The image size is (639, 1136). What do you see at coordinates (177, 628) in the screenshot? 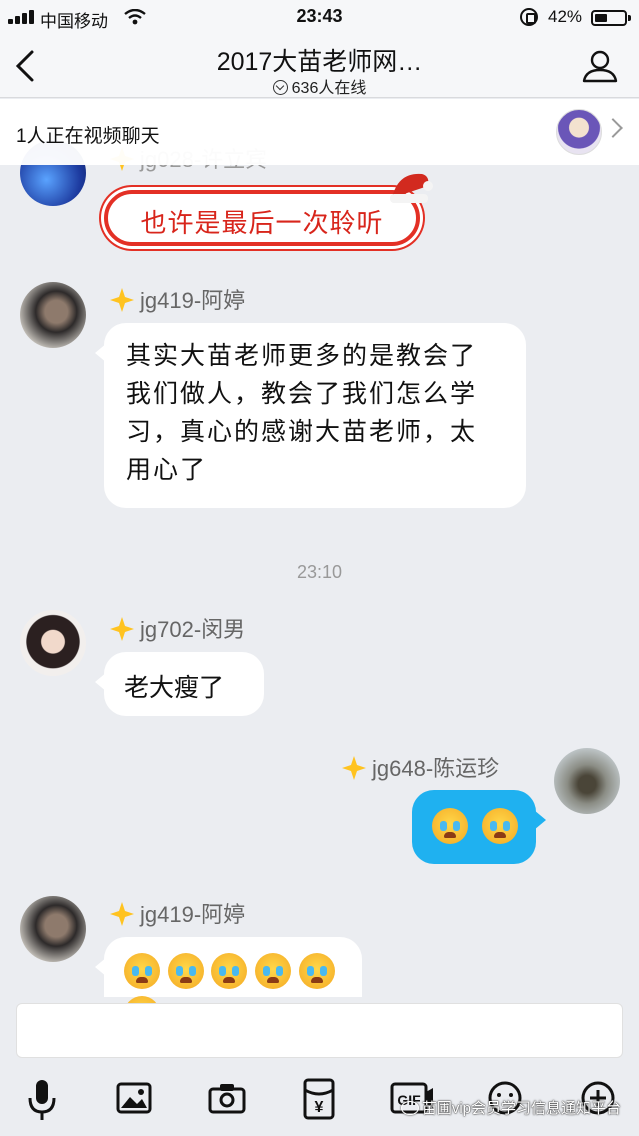
I see `sender-name: jg702-闵男` at bounding box center [177, 628].